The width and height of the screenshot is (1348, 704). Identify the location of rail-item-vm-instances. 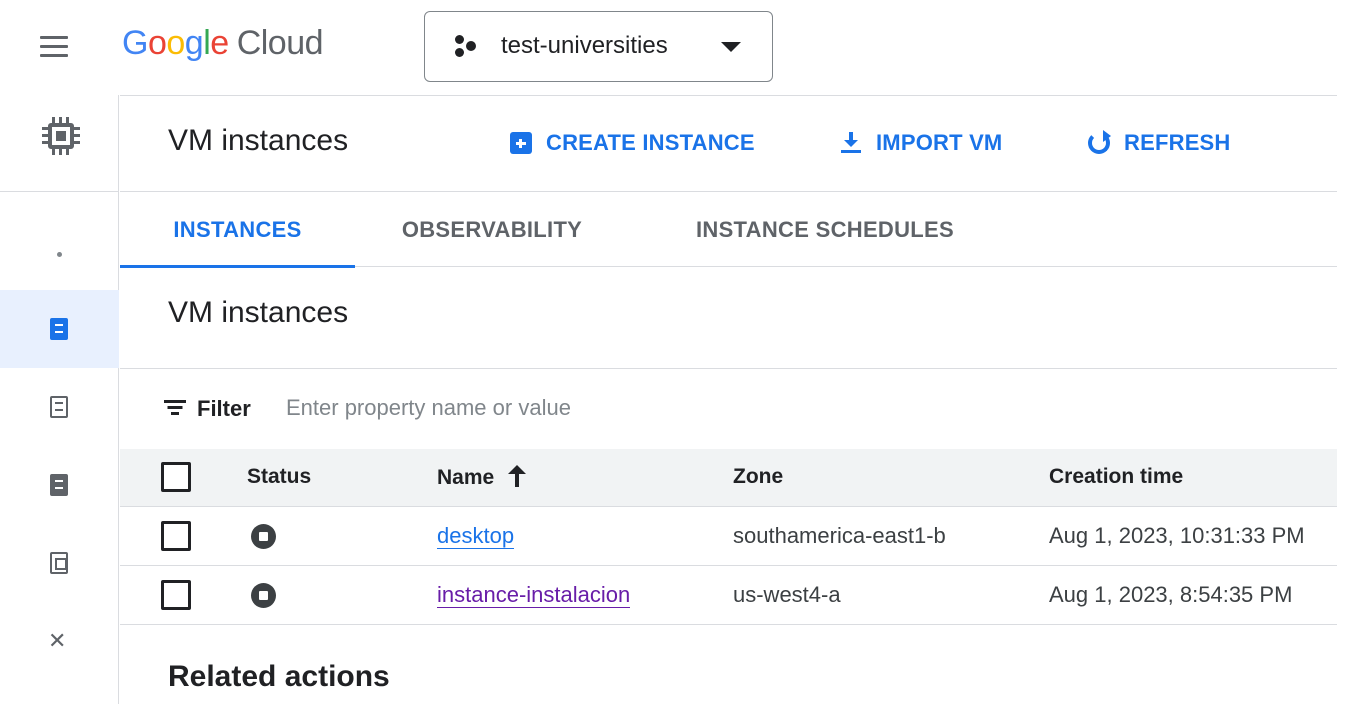
(59, 329).